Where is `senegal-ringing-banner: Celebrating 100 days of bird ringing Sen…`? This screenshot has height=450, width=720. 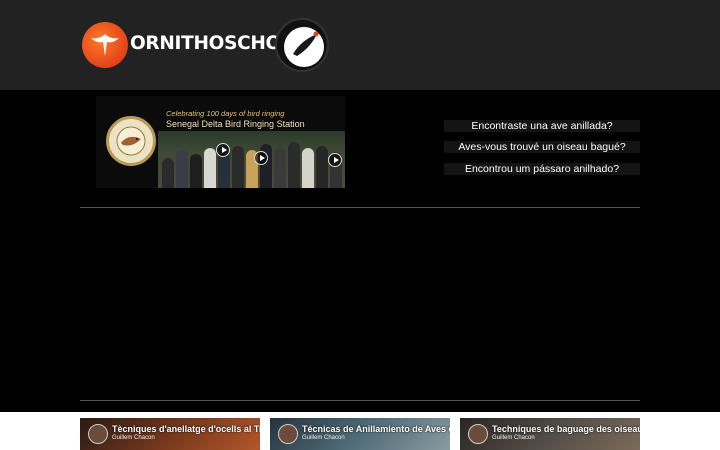 senegal-ringing-banner: Celebrating 100 days of bird ringing Sen… is located at coordinates (220, 142).